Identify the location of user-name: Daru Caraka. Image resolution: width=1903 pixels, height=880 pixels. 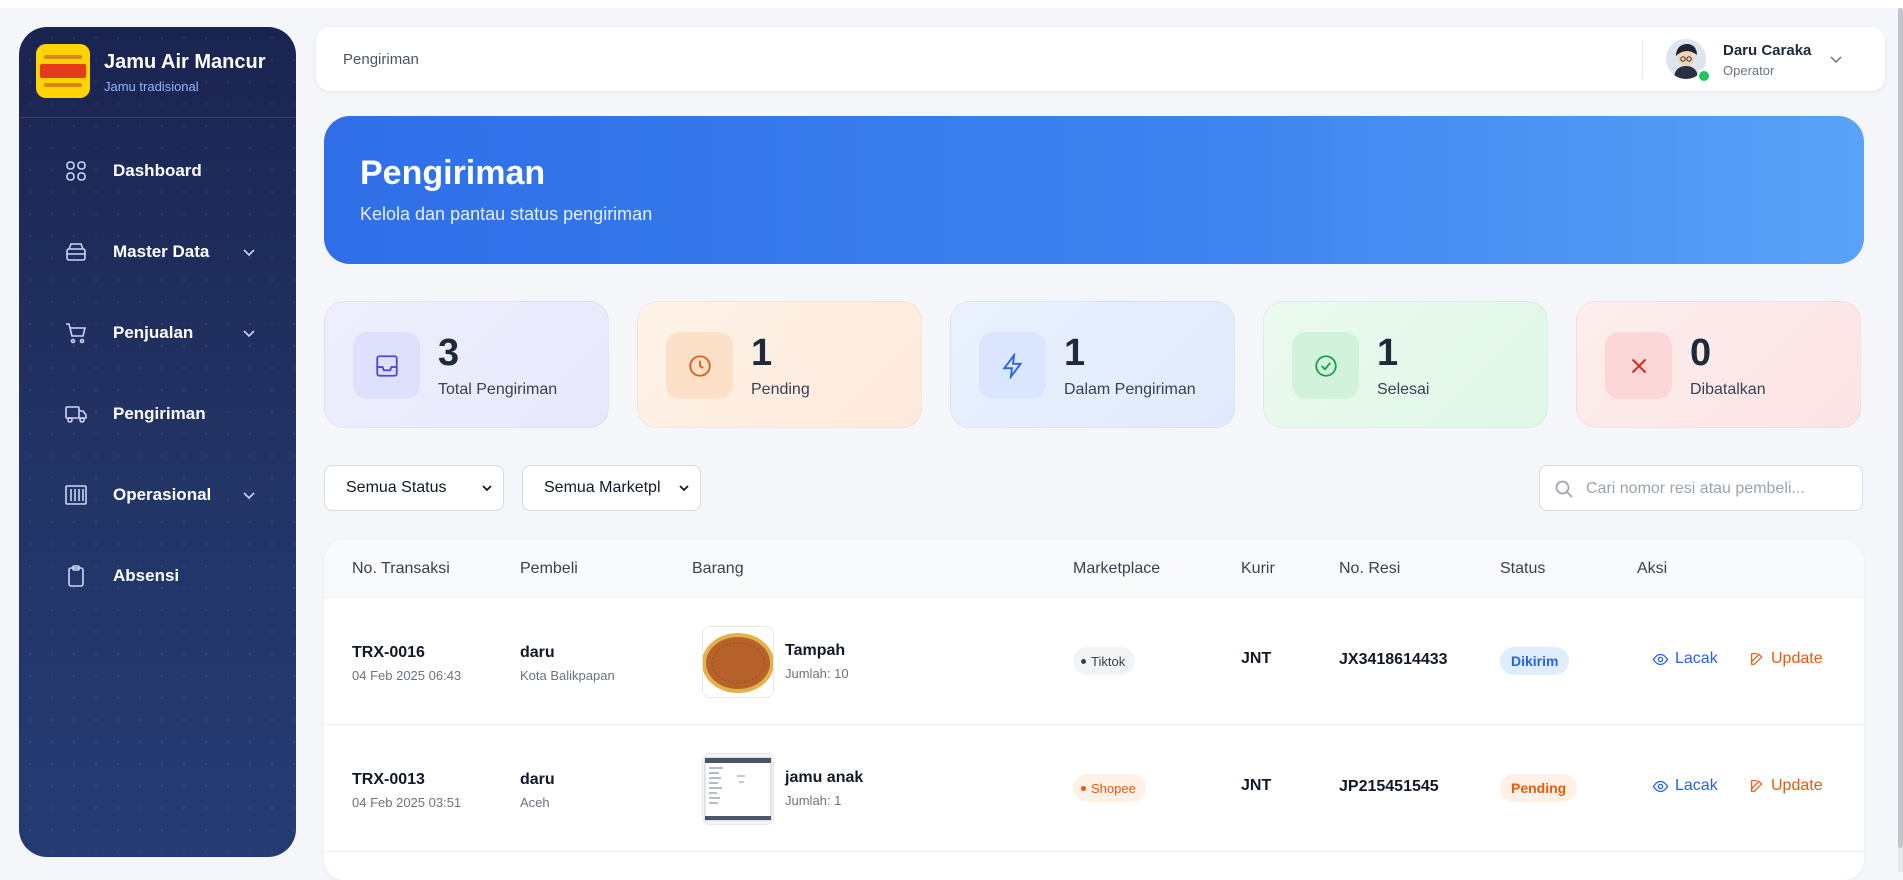
(1767, 50).